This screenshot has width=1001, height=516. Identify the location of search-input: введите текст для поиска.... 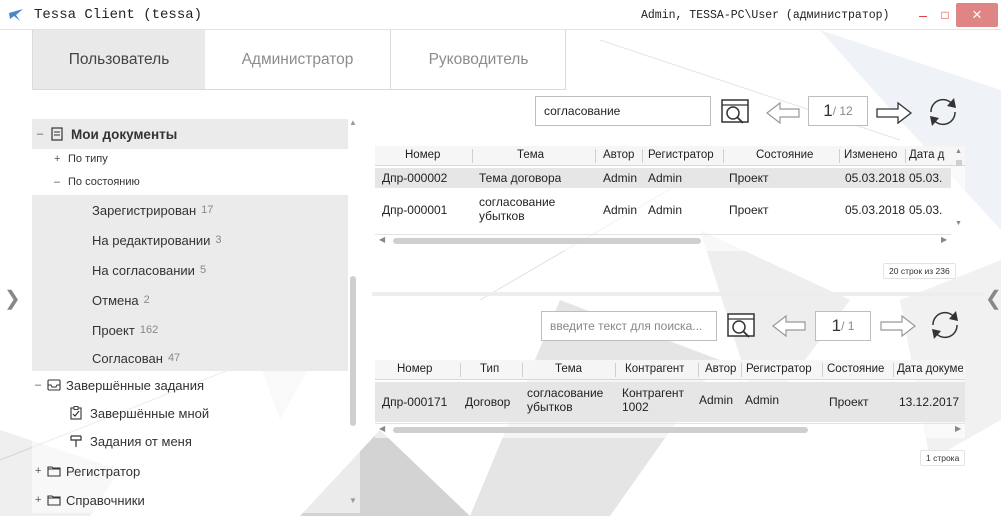
(629, 326).